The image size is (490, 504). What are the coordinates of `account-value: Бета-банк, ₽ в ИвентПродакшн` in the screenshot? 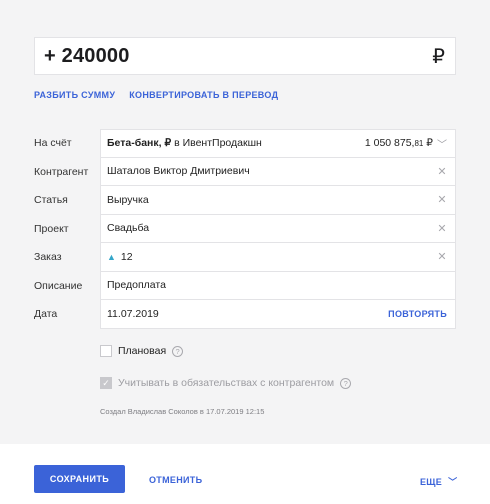 It's located at (236, 143).